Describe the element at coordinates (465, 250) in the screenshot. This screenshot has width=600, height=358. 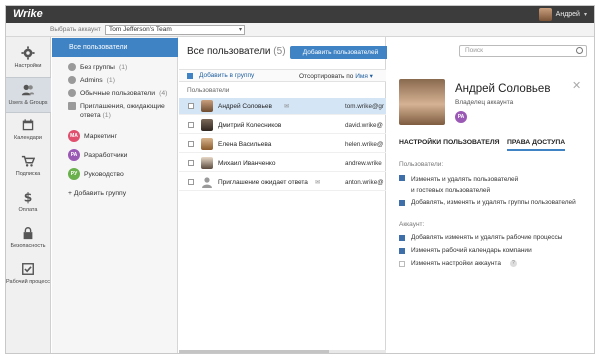
I see `perm-calendar: Изменять рабочий календарь компании` at that location.